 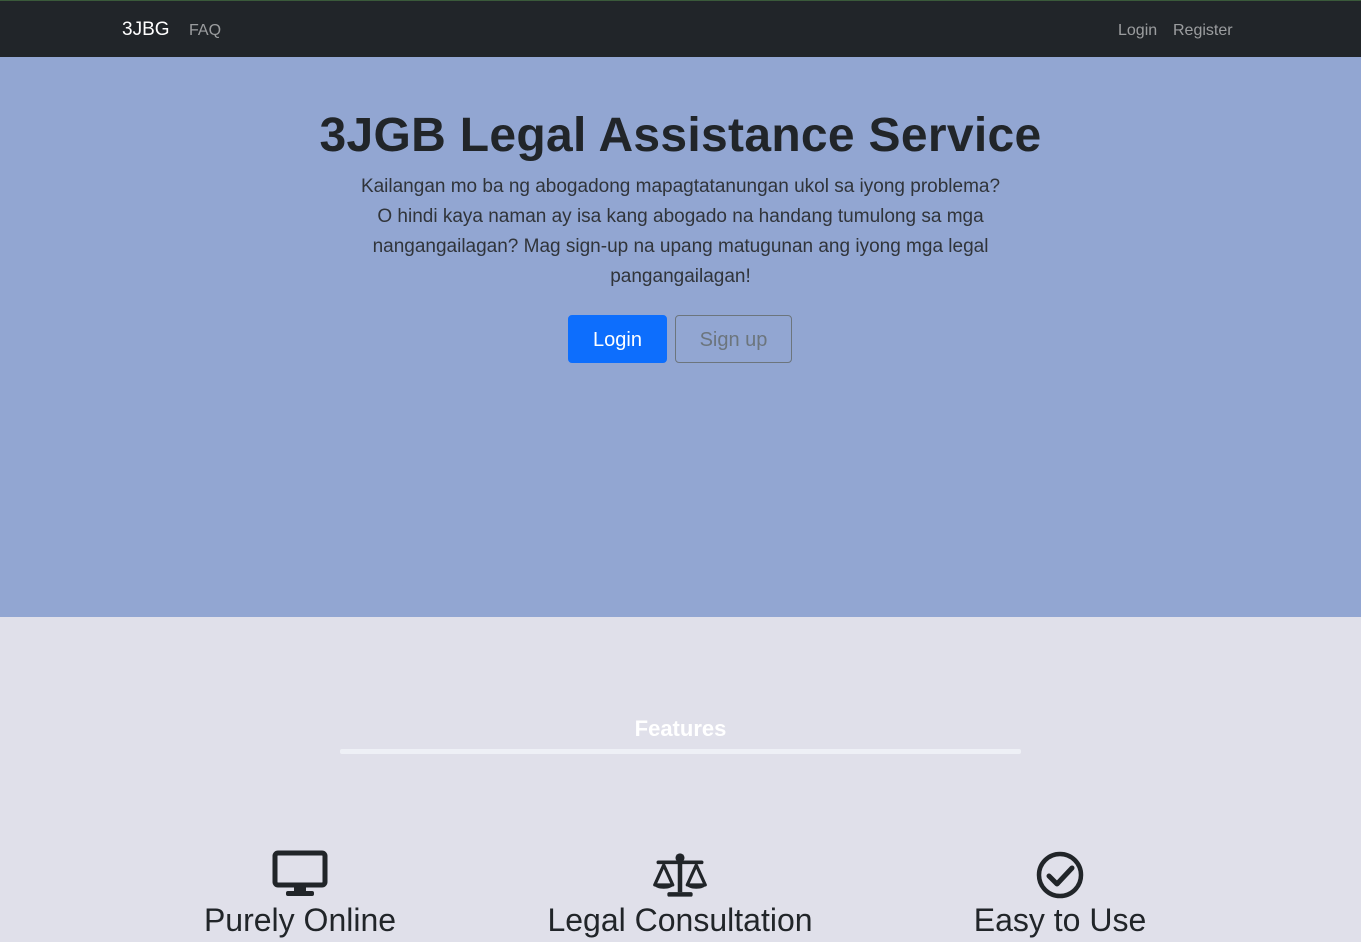 I want to click on monitor-icon, so click(x=300, y=873).